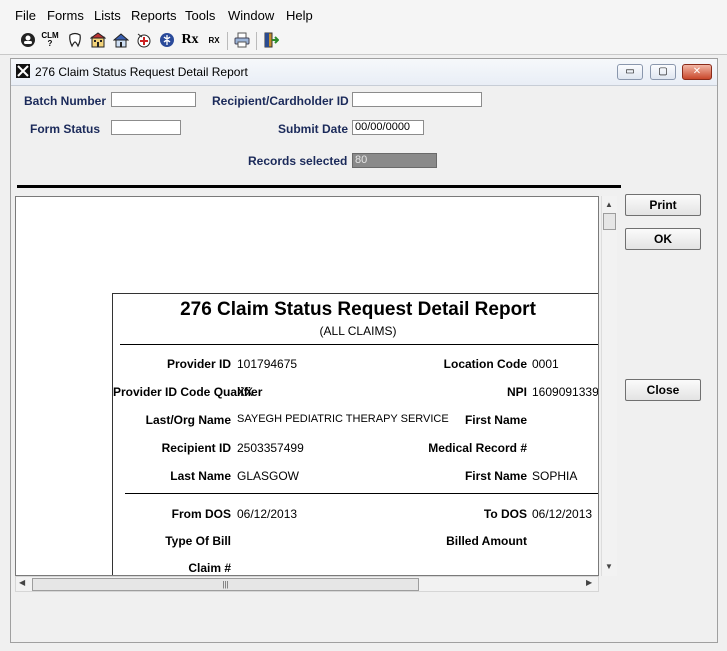 The width and height of the screenshot is (727, 651). Describe the element at coordinates (358, 331) in the screenshot. I see `report-subtitle: (ALL CLAIMS)` at that location.